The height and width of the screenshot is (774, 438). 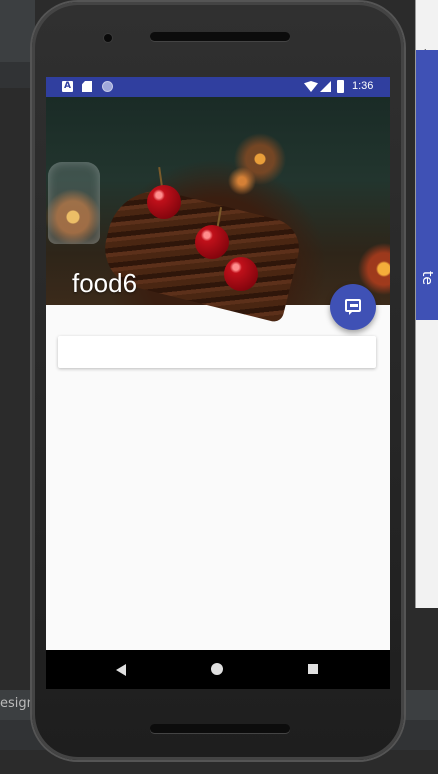 What do you see at coordinates (17, 75) in the screenshot?
I see `ide-left-strip` at bounding box center [17, 75].